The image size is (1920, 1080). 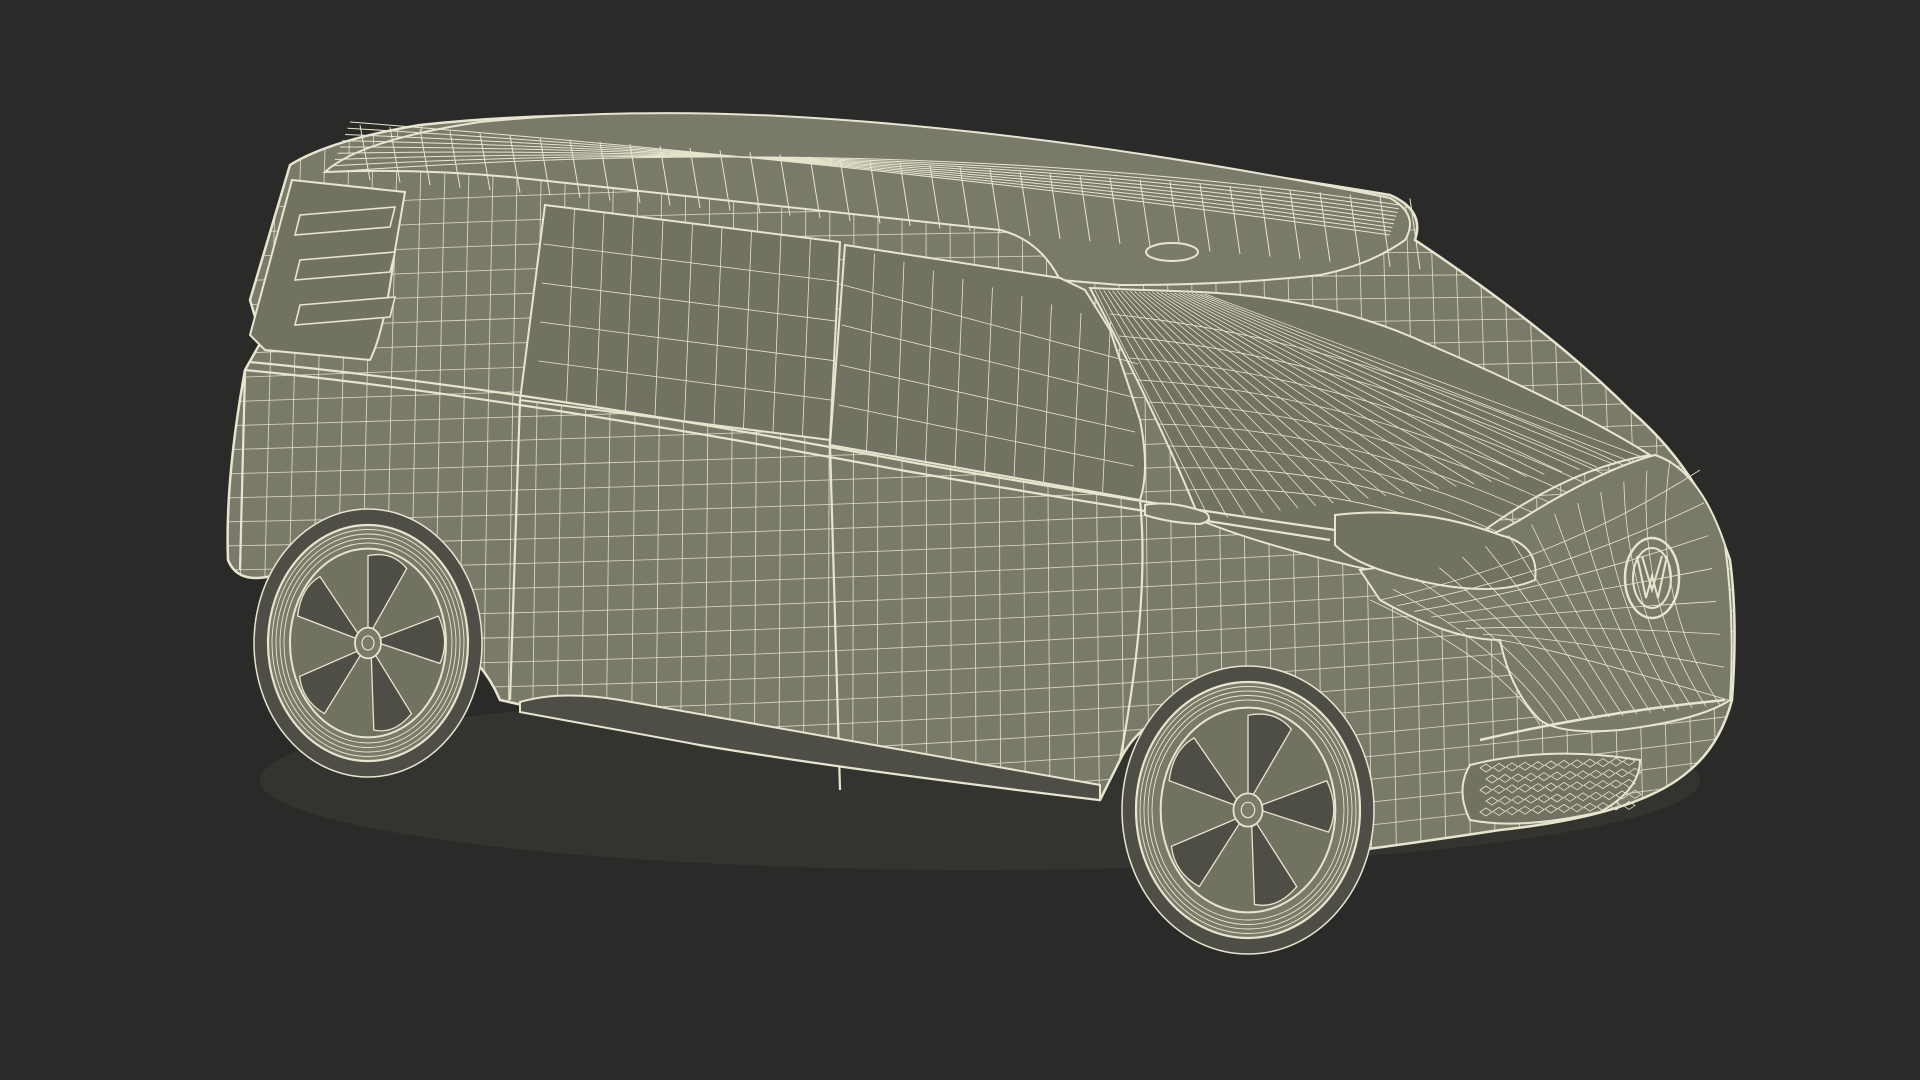 What do you see at coordinates (680, 322) in the screenshot?
I see `middle-side-window` at bounding box center [680, 322].